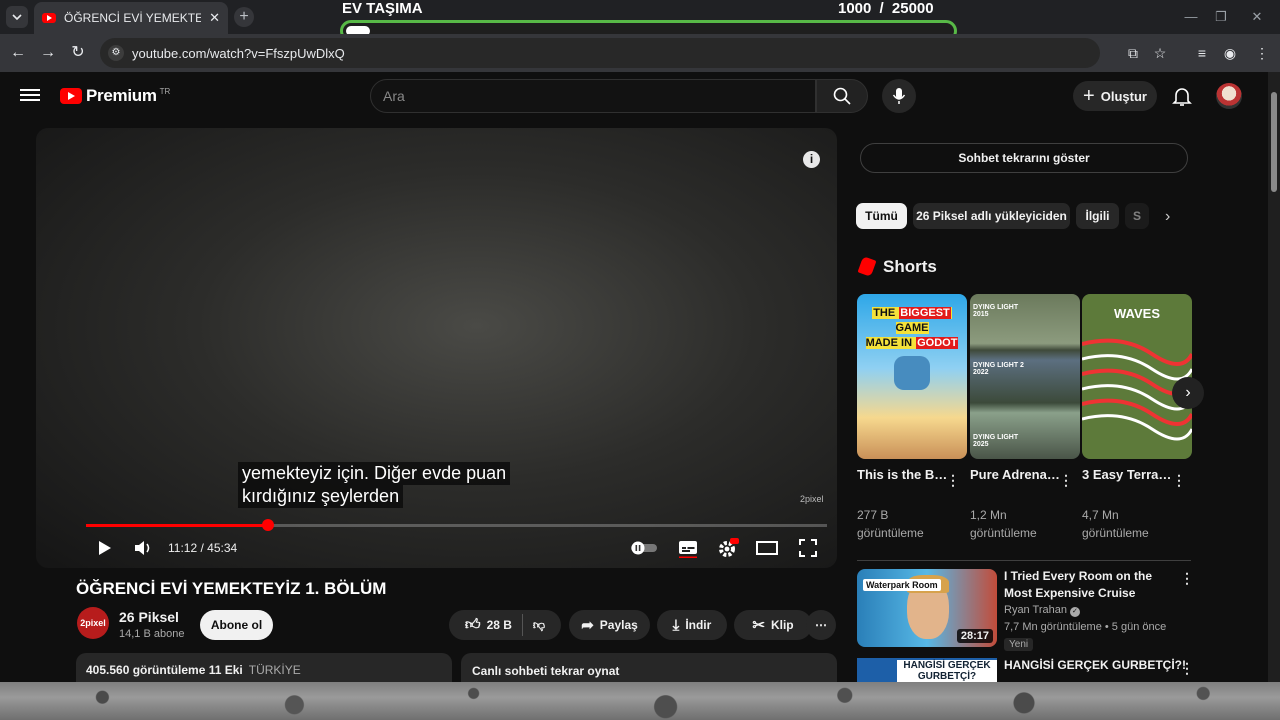 The height and width of the screenshot is (720, 1280). I want to click on chip-partial: S, so click(1137, 216).